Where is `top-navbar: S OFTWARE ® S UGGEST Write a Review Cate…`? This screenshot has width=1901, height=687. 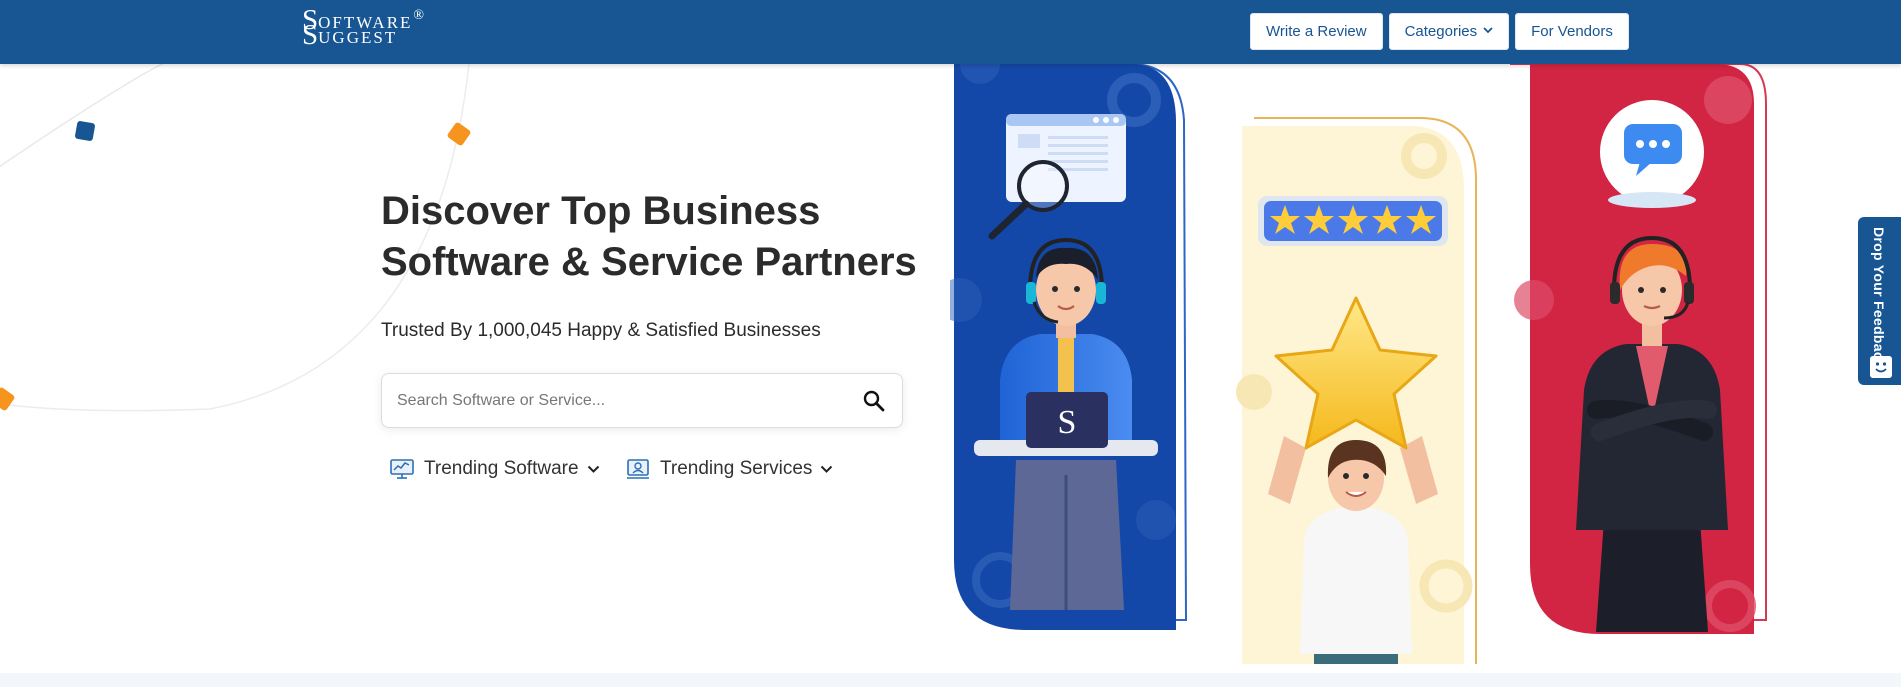 top-navbar: S OFTWARE ® S UGGEST Write a Review Cate… is located at coordinates (950, 32).